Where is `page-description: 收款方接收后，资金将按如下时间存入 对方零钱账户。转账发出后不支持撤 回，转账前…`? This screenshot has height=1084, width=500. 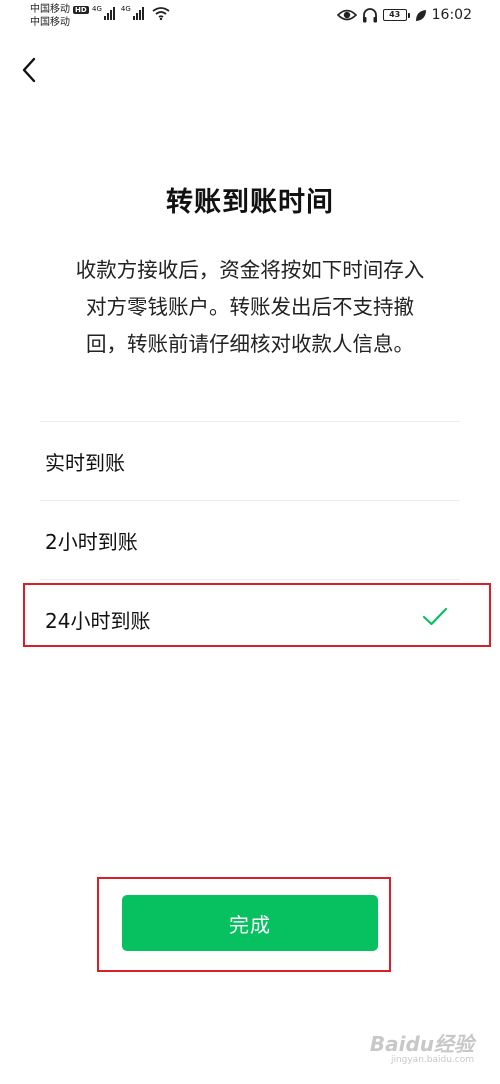 page-description: 收款方接收后，资金将按如下时间存入 对方零钱账户。转账发出后不支持撤 回，转账前… is located at coordinates (250, 307).